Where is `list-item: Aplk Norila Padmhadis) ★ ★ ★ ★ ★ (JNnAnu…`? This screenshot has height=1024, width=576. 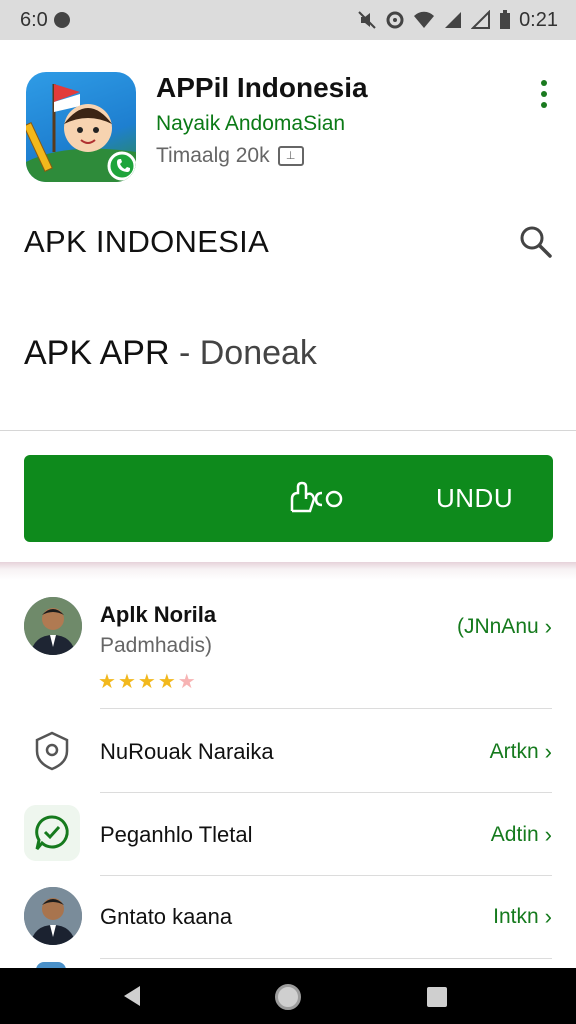 list-item: Aplk Norila Padmhadis) ★ ★ ★ ★ ★ (JNnAnu… is located at coordinates (288, 644).